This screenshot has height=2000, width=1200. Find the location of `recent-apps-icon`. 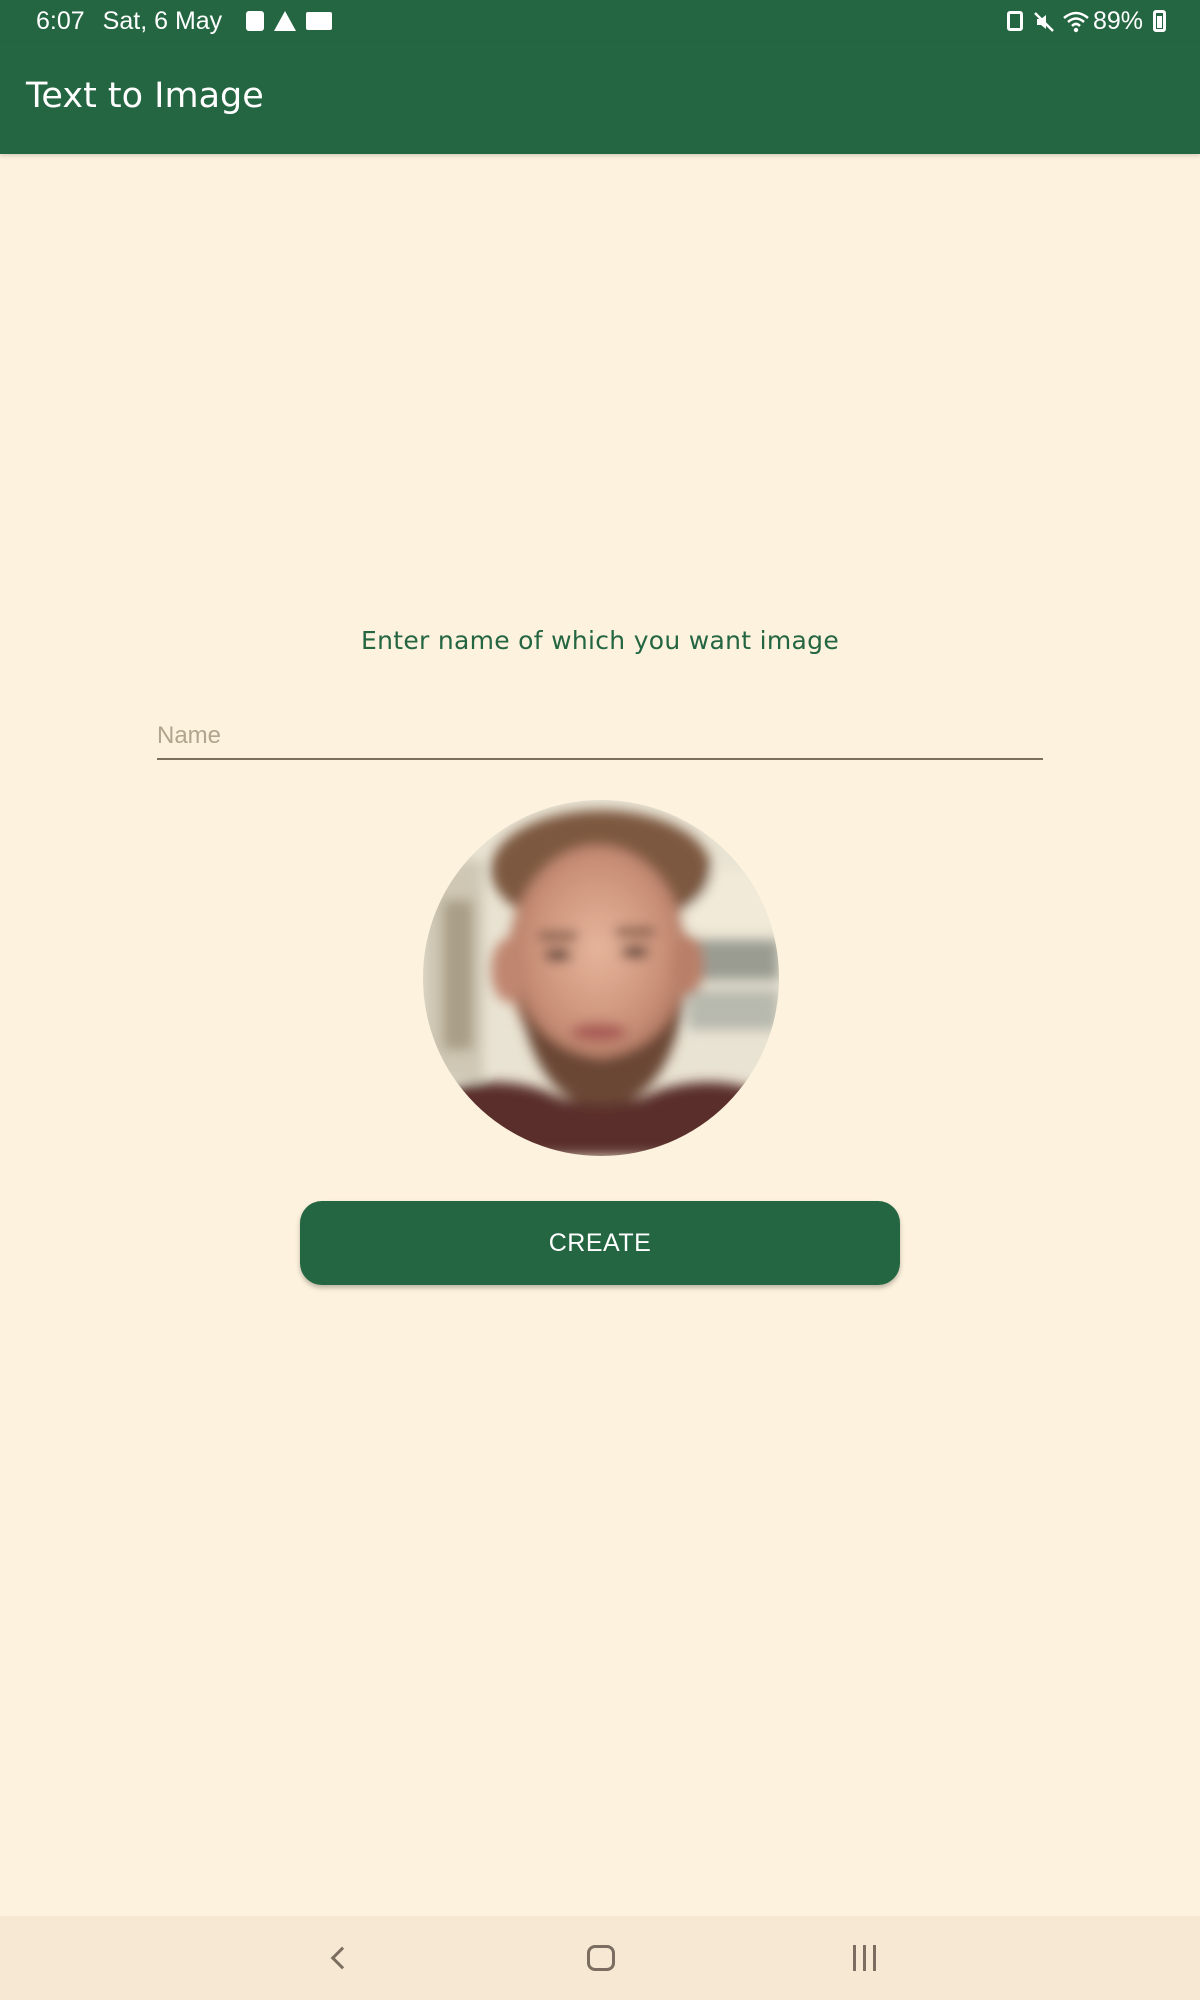

recent-apps-icon is located at coordinates (864, 1958).